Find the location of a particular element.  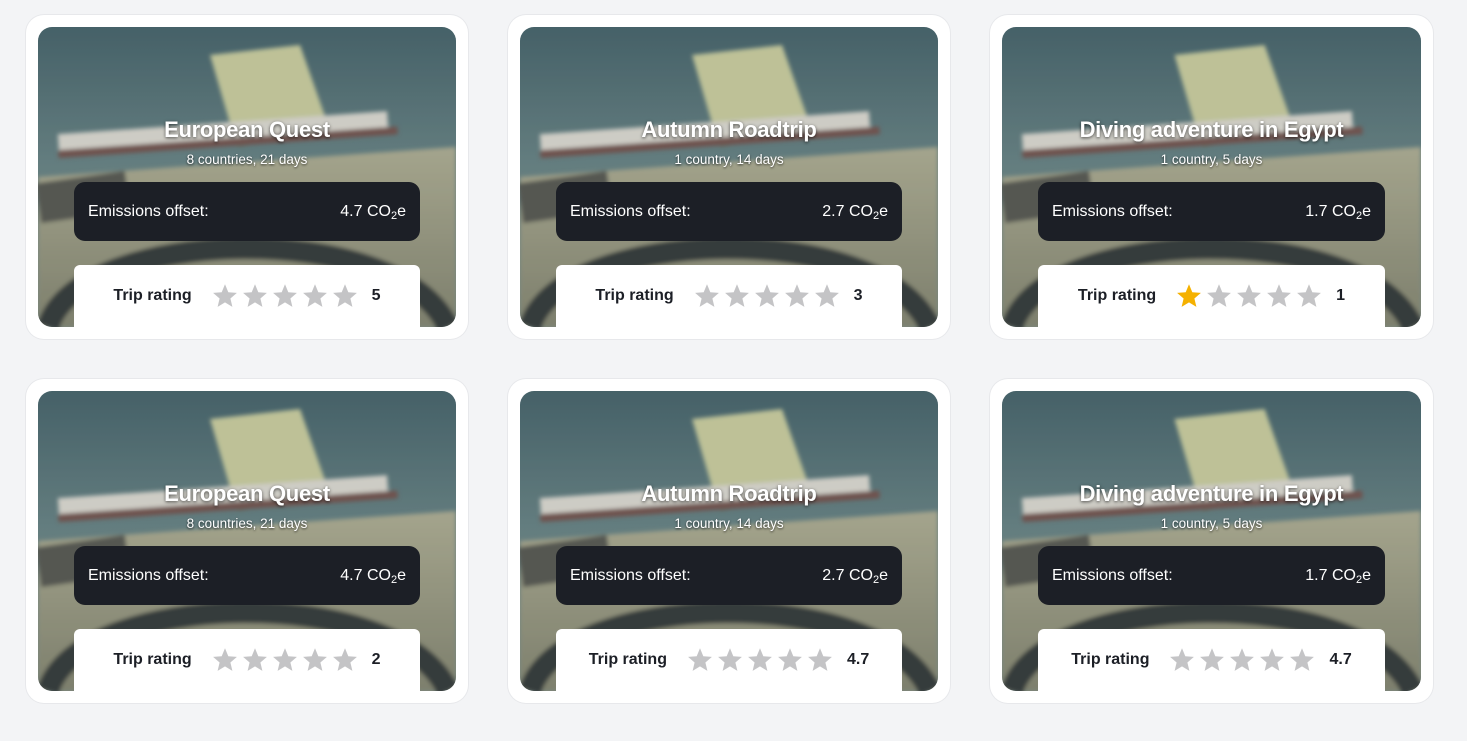

trip-rating-value: 1 is located at coordinates (1341, 295).